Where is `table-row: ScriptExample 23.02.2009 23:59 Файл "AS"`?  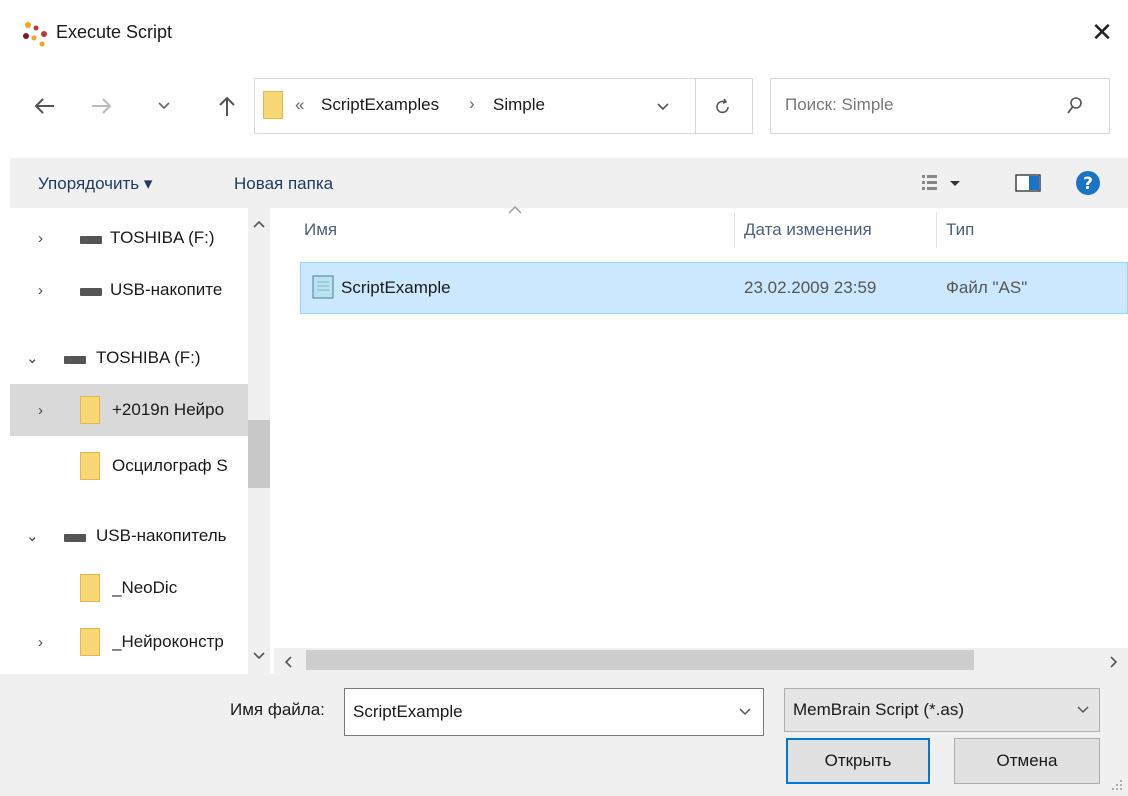 table-row: ScriptExample 23.02.2009 23:59 Файл "AS" is located at coordinates (714, 288).